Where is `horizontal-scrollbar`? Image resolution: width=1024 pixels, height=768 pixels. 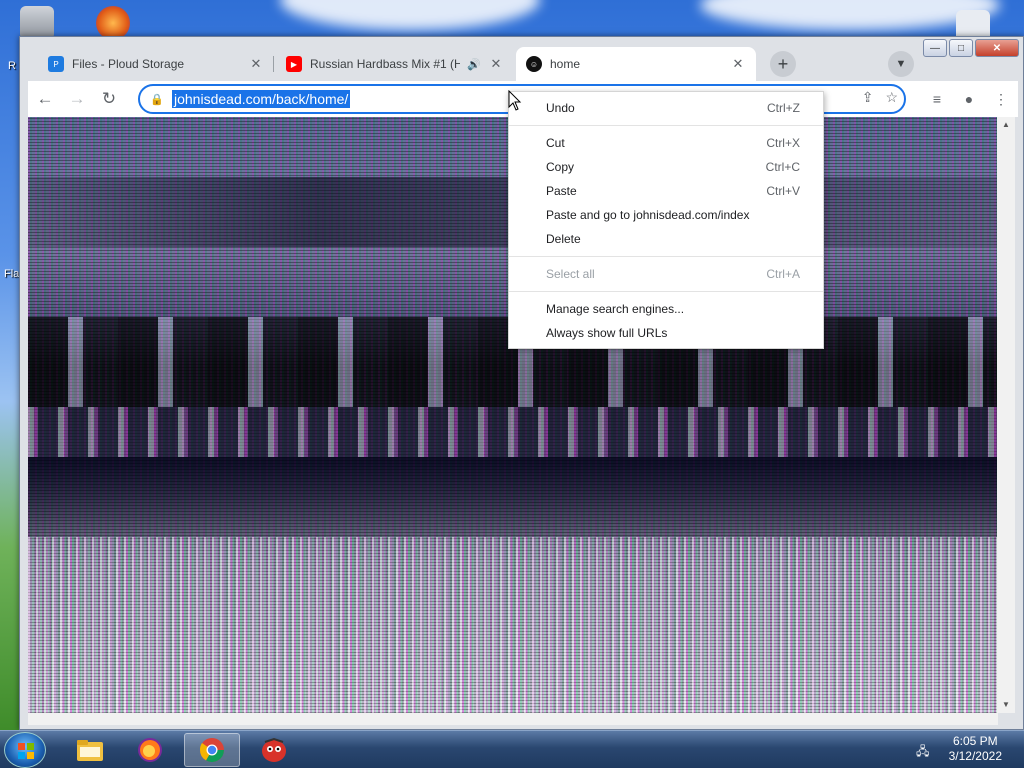
horizontal-scrollbar is located at coordinates (513, 719).